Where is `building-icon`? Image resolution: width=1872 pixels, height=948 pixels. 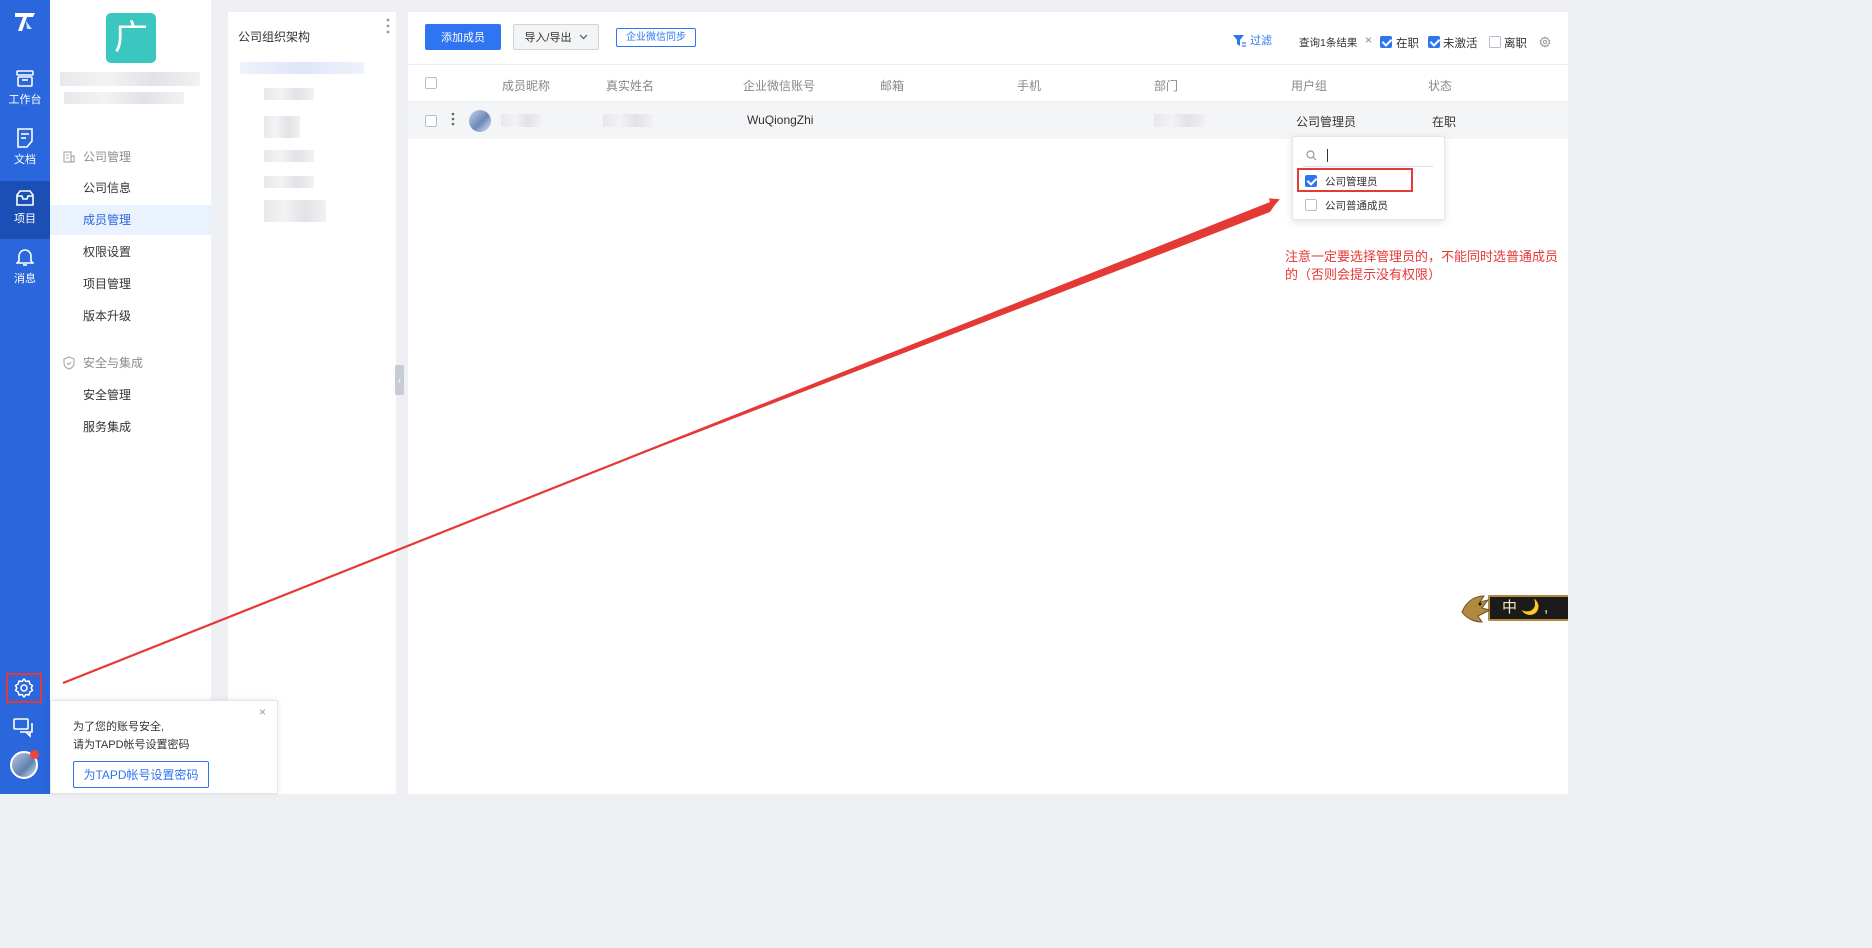
building-icon is located at coordinates (69, 157).